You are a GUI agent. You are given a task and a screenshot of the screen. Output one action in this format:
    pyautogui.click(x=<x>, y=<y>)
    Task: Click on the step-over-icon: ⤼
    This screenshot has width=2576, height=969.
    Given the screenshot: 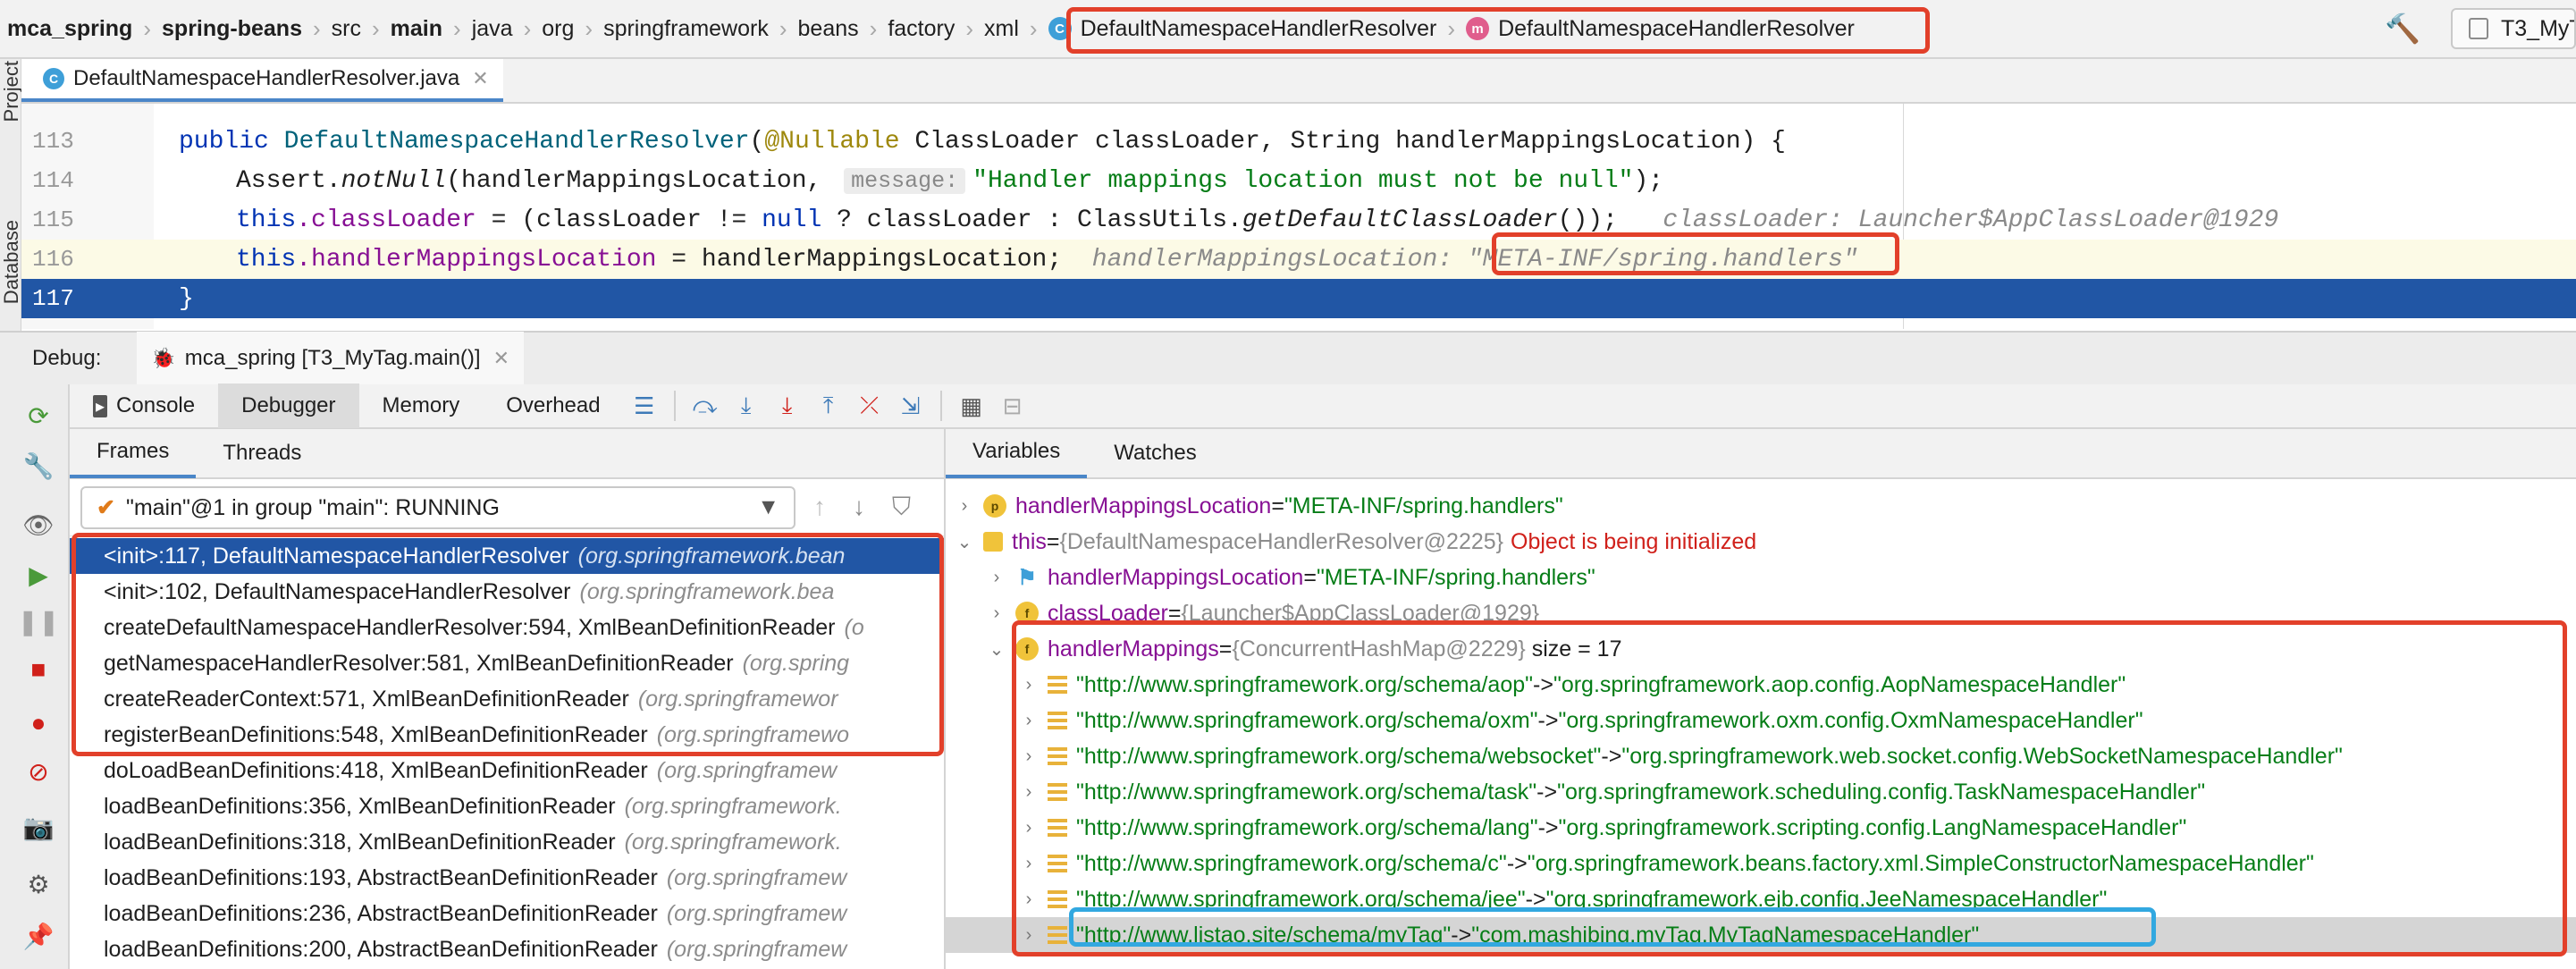 What is the action you would take?
    pyautogui.click(x=706, y=405)
    